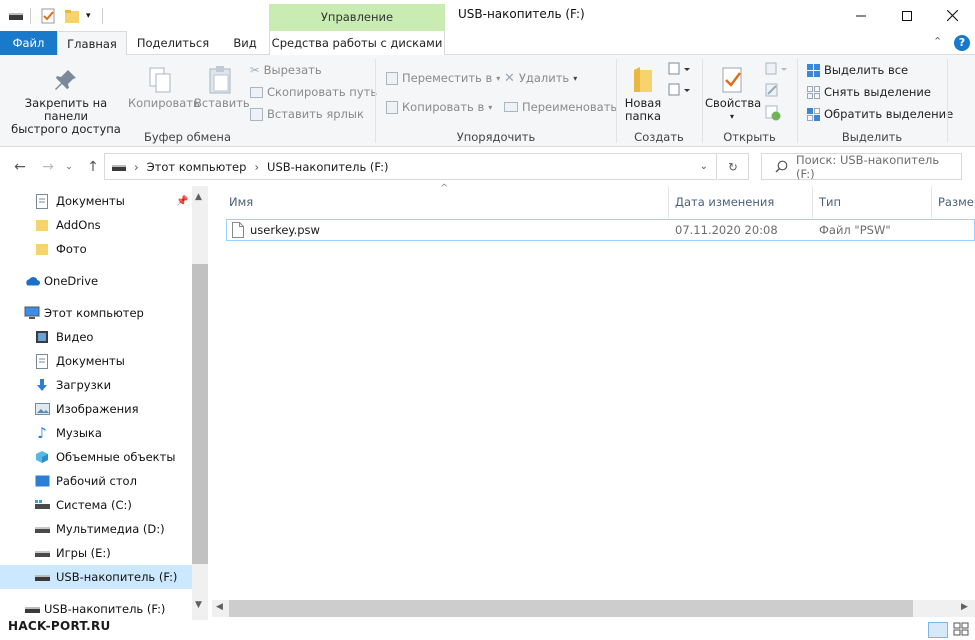 The height and width of the screenshot is (640, 975). Describe the element at coordinates (96, 361) in the screenshot. I see `nav-item-documents: Документы` at that location.